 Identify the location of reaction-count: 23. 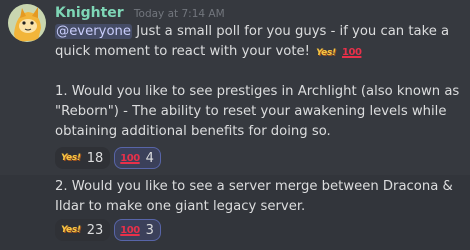
(95, 230).